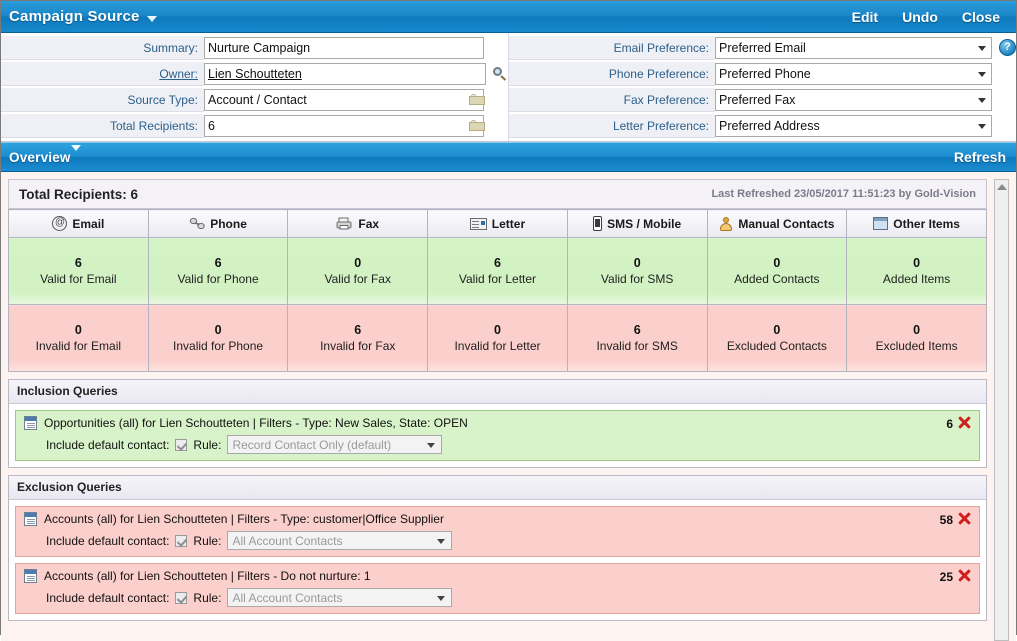  I want to click on overview-titlebar-left: Overview, so click(45, 154).